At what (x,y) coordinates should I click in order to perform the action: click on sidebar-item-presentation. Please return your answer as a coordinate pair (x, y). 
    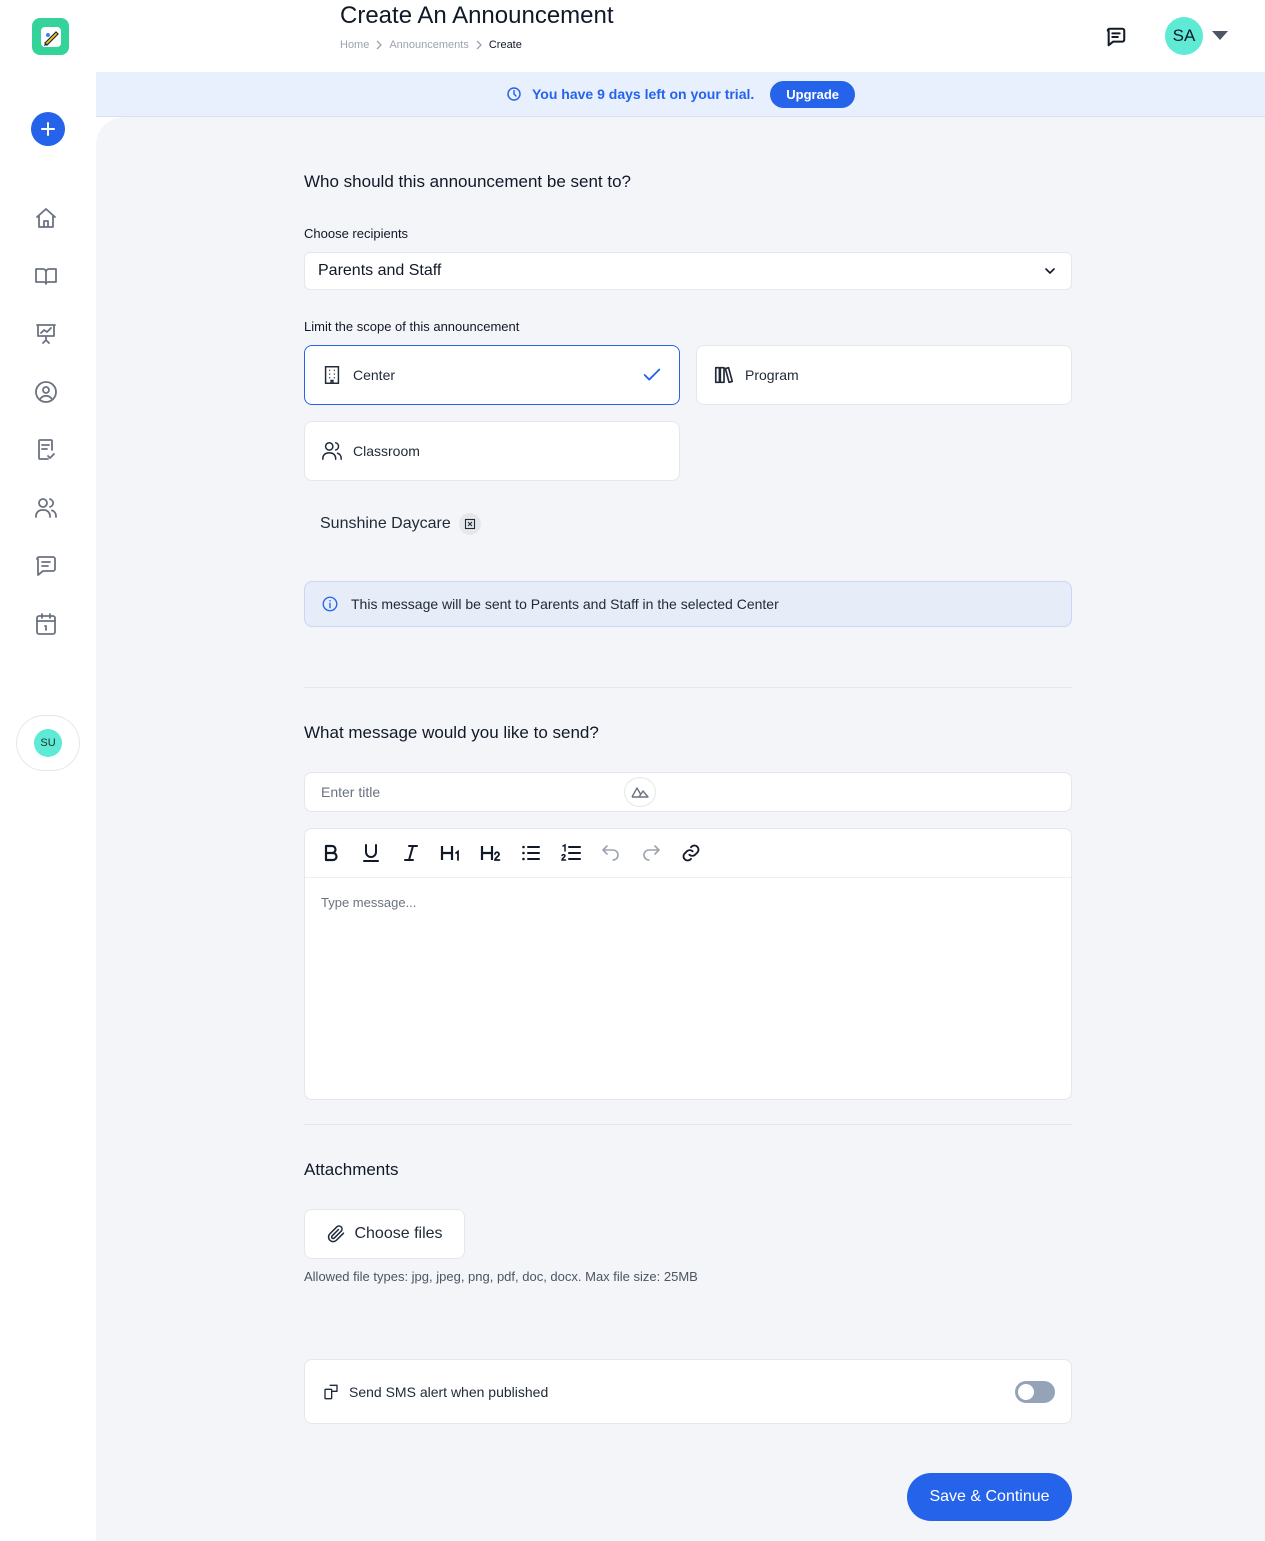
    Looking at the image, I should click on (46, 334).